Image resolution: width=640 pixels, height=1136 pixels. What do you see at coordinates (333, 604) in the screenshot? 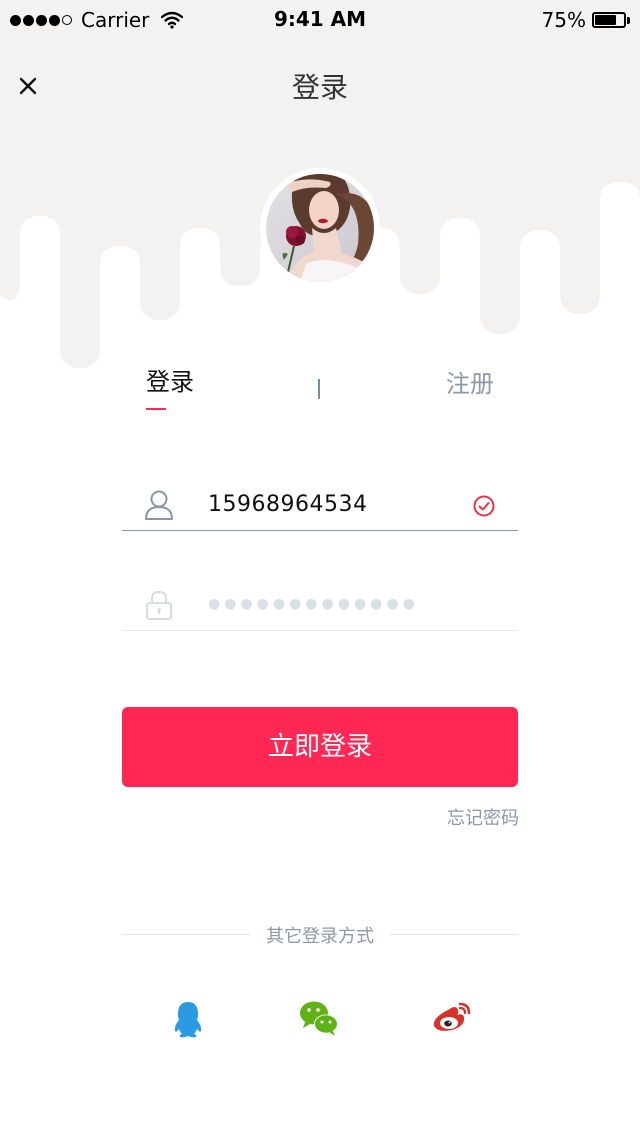
I see `password-input` at bounding box center [333, 604].